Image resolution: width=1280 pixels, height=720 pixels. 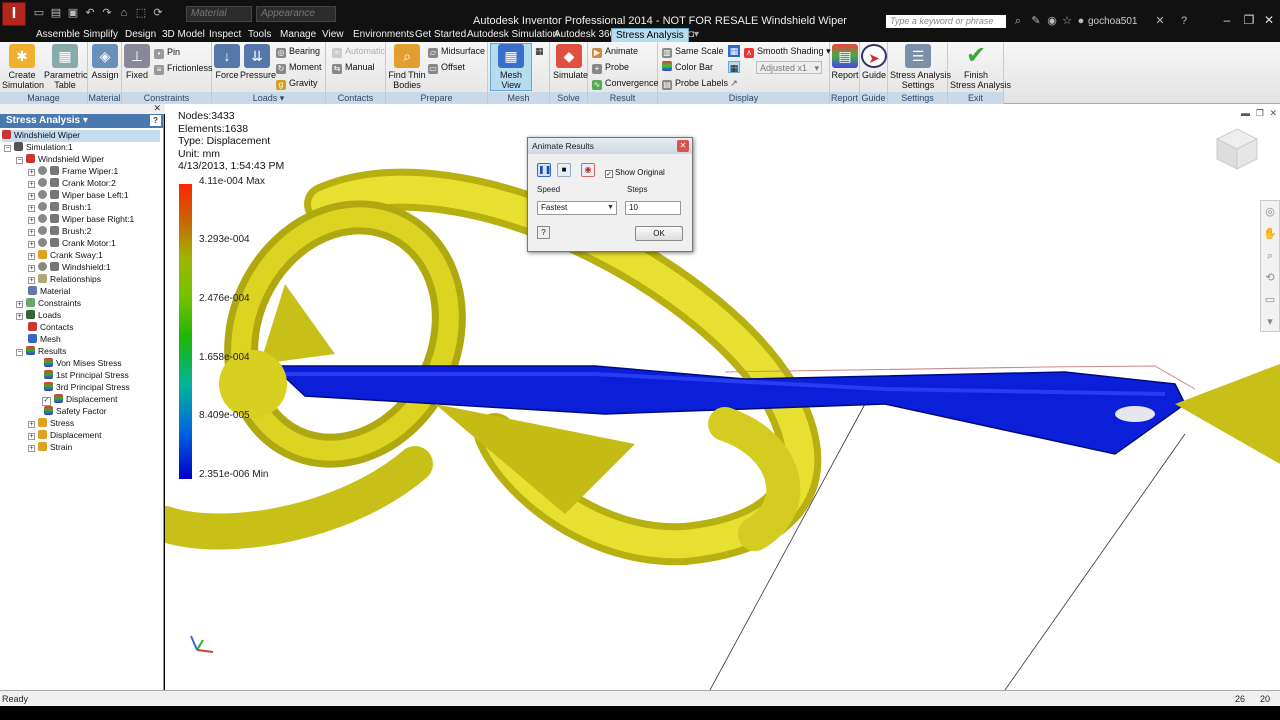 What do you see at coordinates (650, 35) in the screenshot?
I see `tab-stress-analysis: Stress Analysis` at bounding box center [650, 35].